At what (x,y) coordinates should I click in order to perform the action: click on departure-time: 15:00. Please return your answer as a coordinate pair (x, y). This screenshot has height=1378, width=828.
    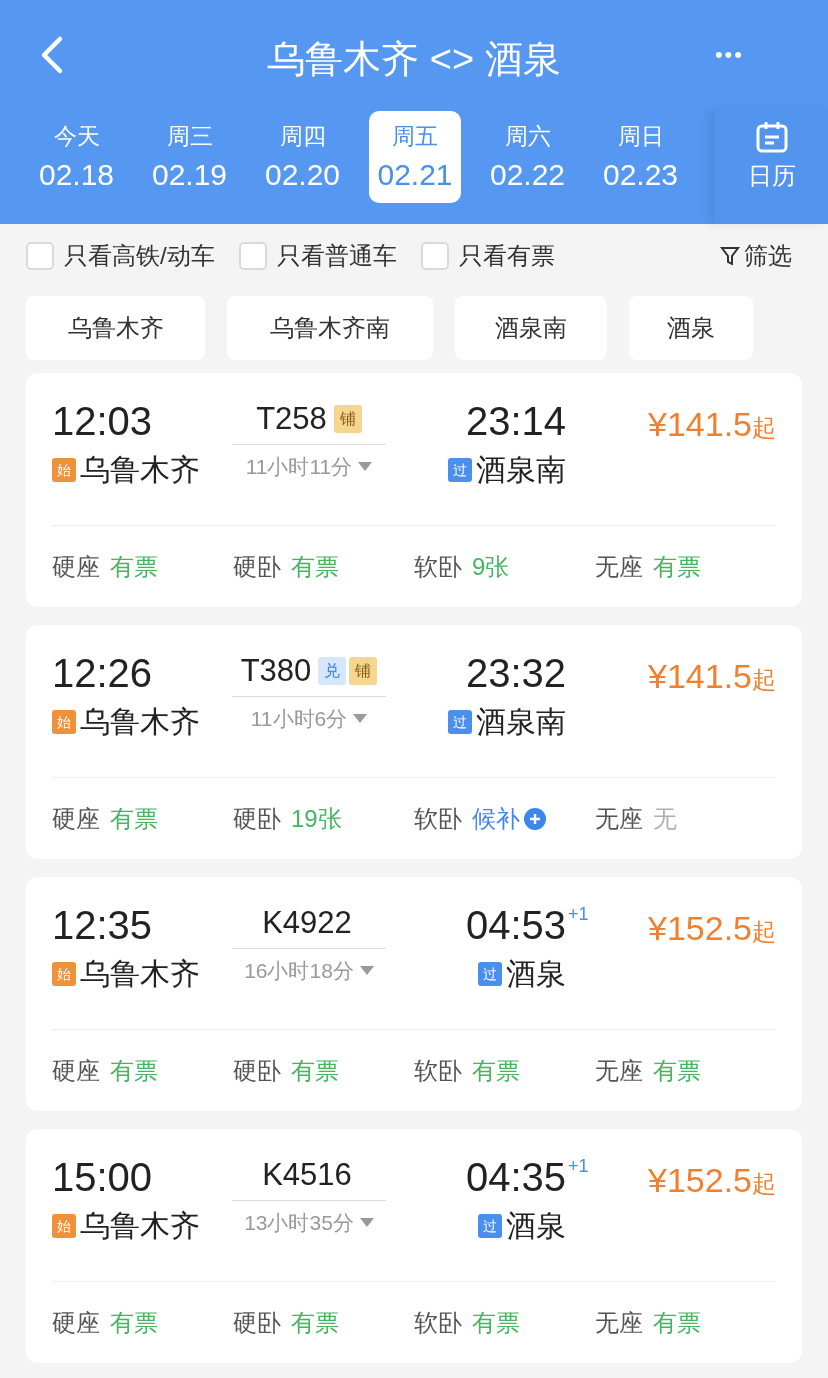
    Looking at the image, I should click on (103, 1179).